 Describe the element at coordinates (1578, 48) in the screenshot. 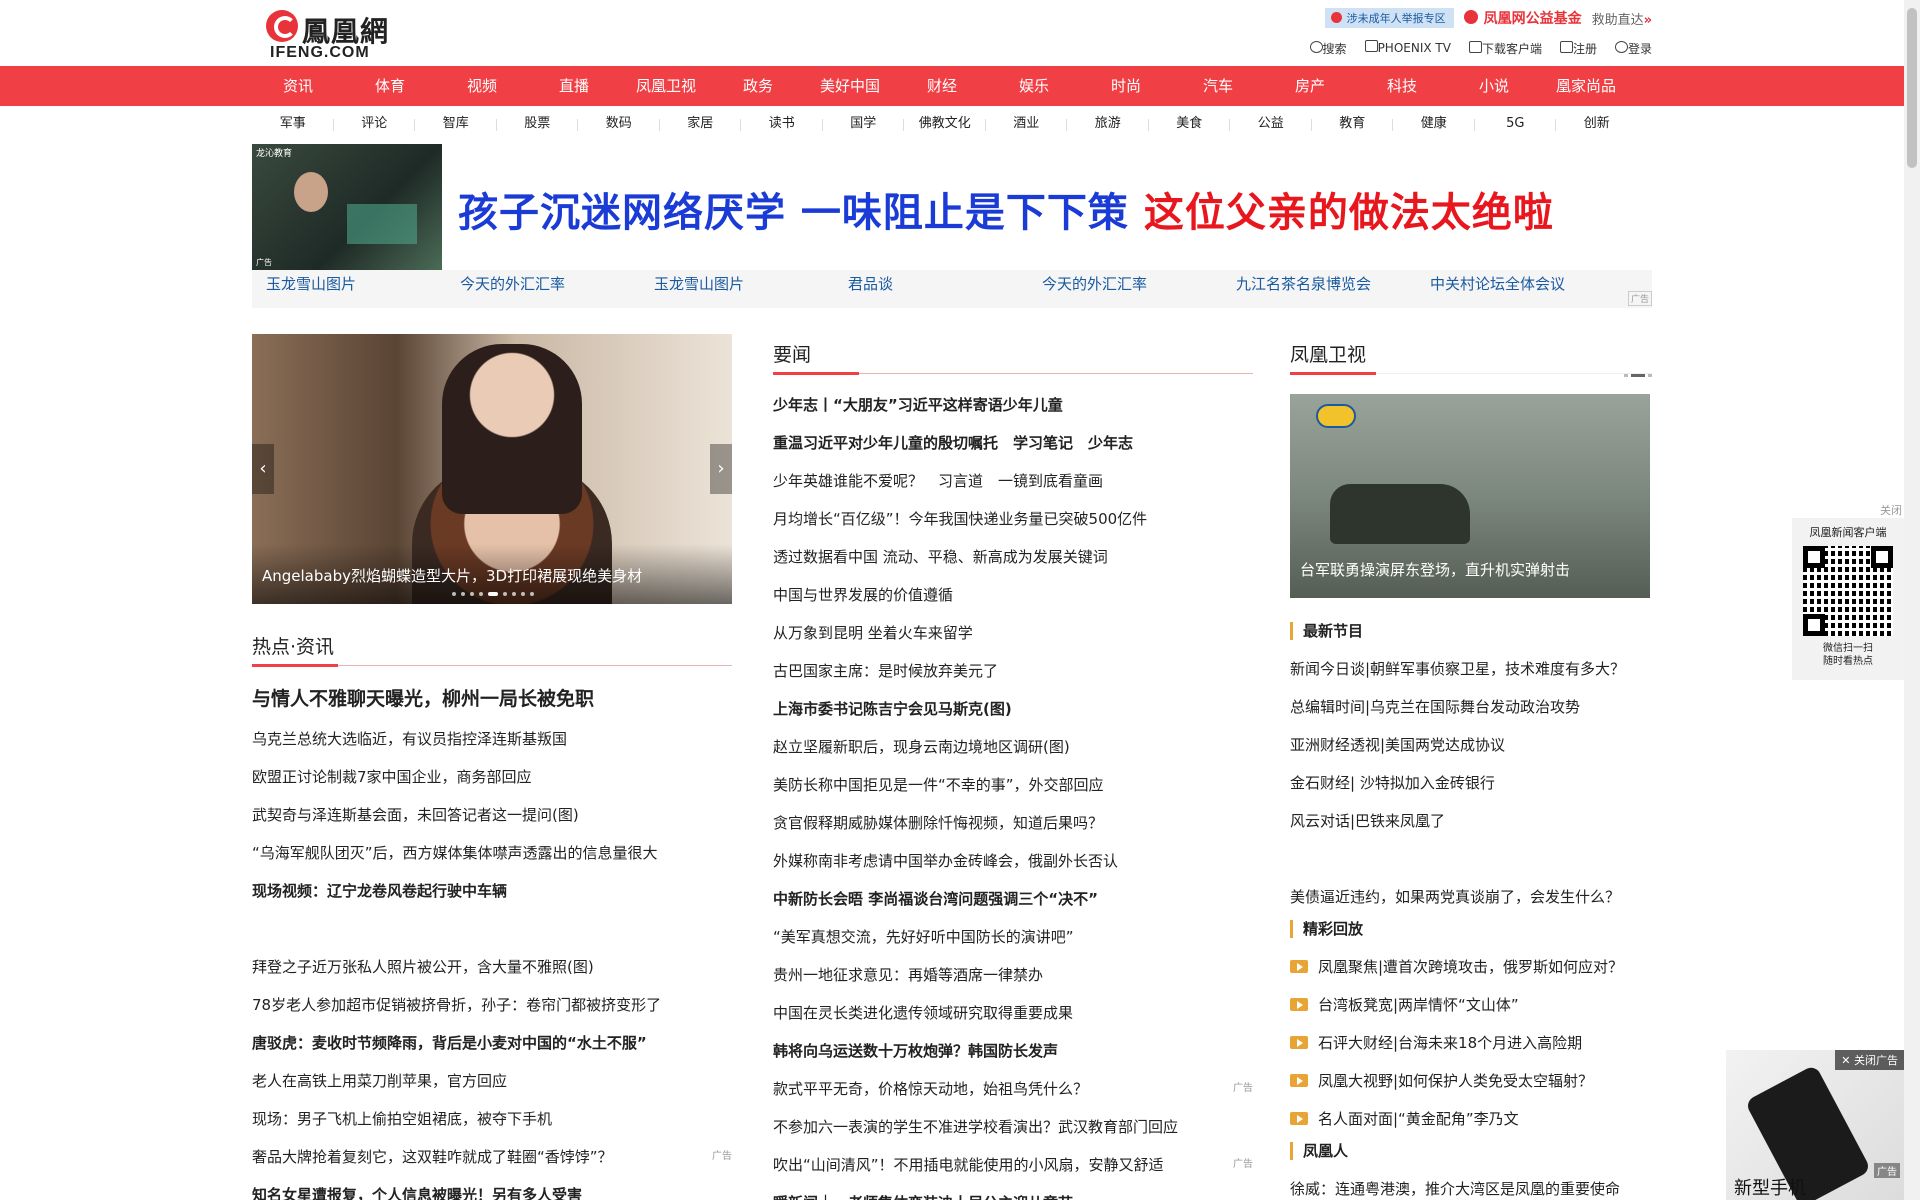

I see `register-link: 注册` at that location.